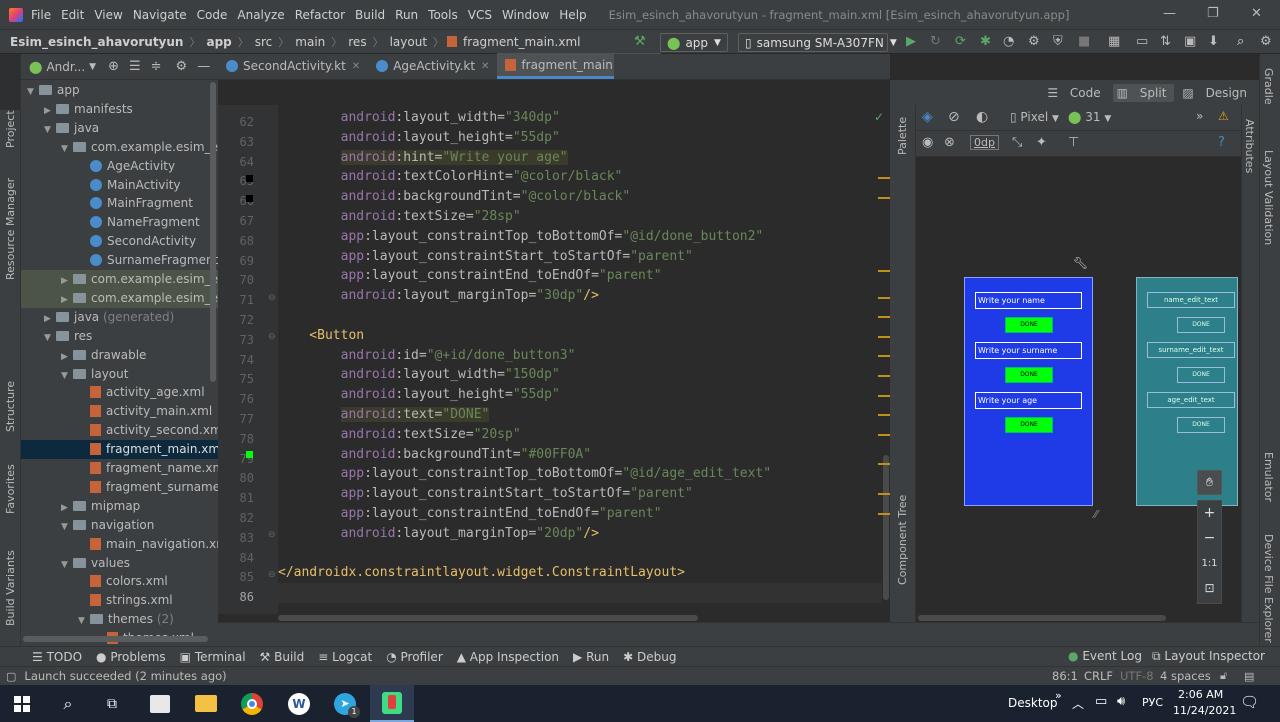 The image size is (1280, 722). I want to click on menu-help: Help, so click(572, 15).